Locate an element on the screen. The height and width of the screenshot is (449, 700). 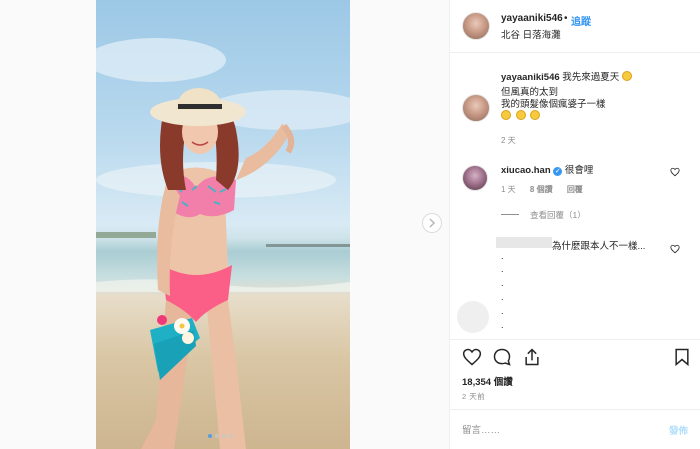
caption-username: yayaaniki546 is located at coordinates (530, 77).